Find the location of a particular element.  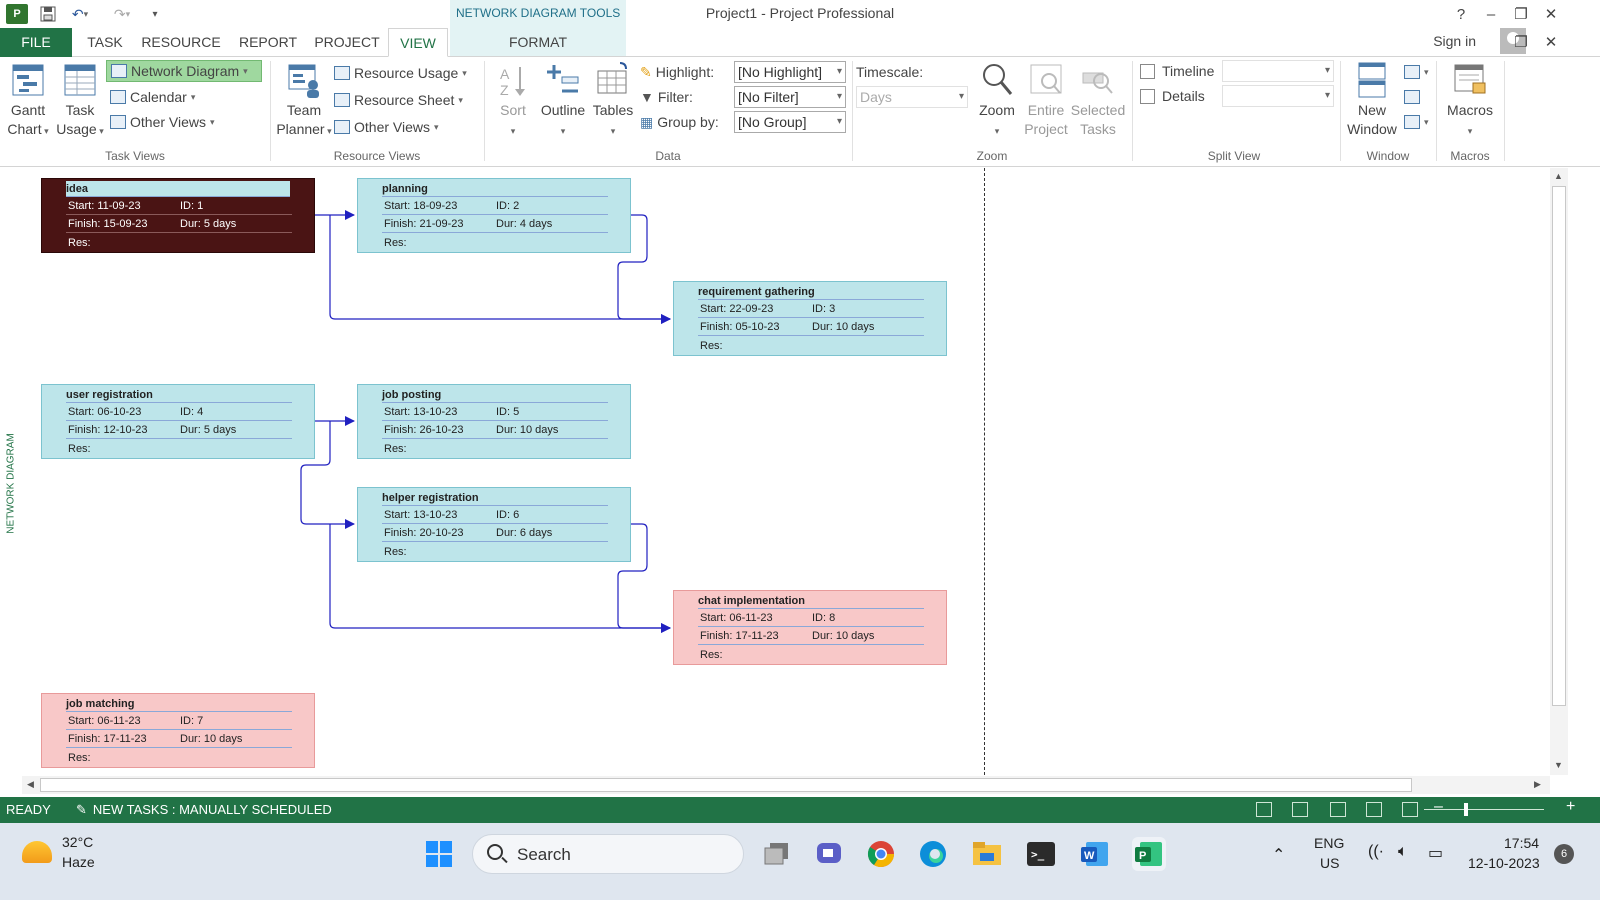

tab-project: PROJECT is located at coordinates (347, 42).